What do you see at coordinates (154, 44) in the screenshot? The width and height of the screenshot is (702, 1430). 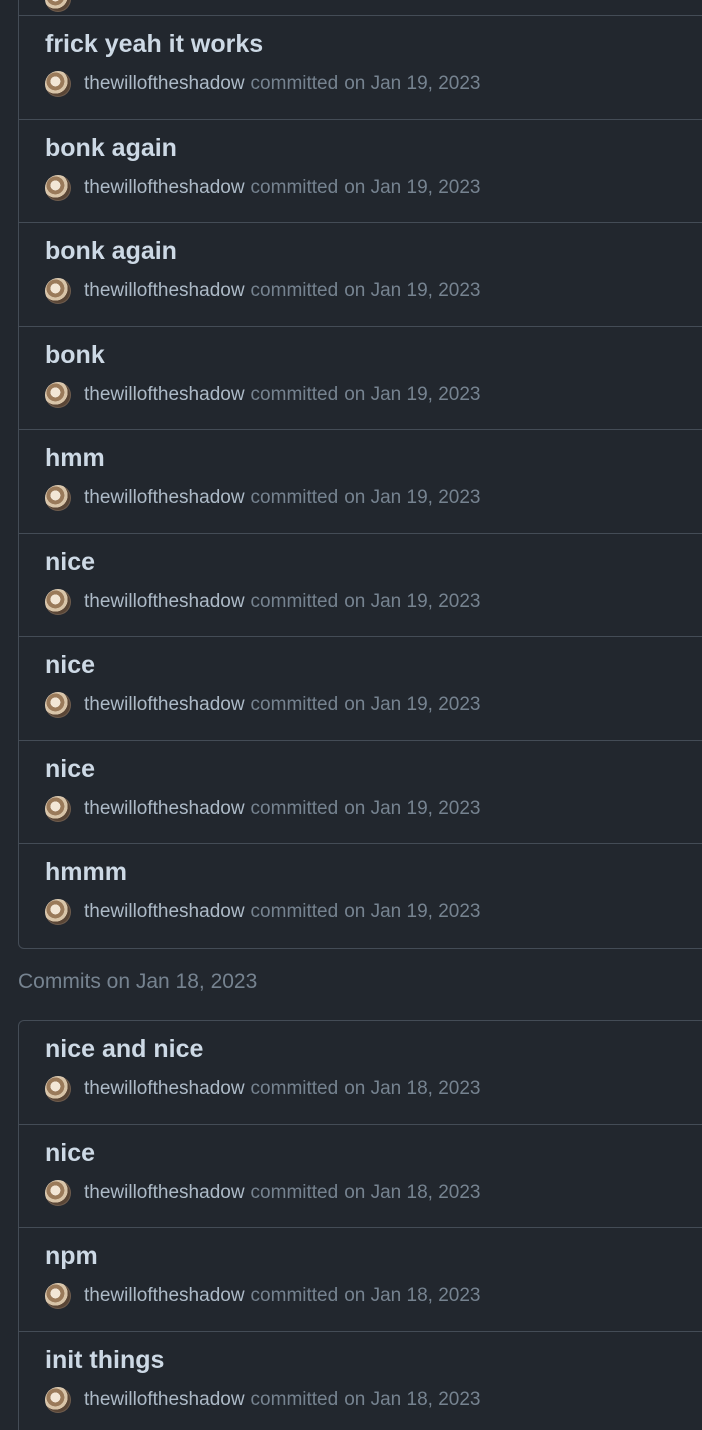 I see `commit-title-link: frick yeah it works` at bounding box center [154, 44].